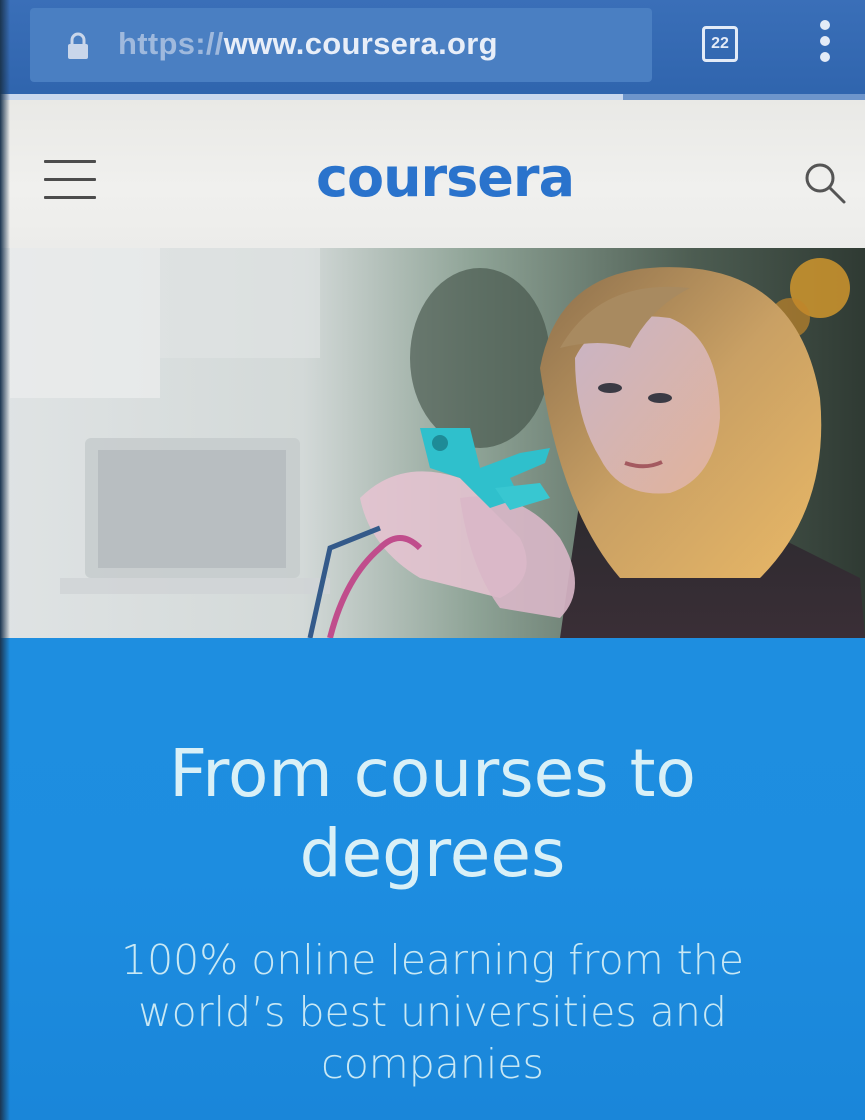 Image resolution: width=865 pixels, height=1120 pixels. Describe the element at coordinates (171, 43) in the screenshot. I see `url-scheme: https://` at that location.